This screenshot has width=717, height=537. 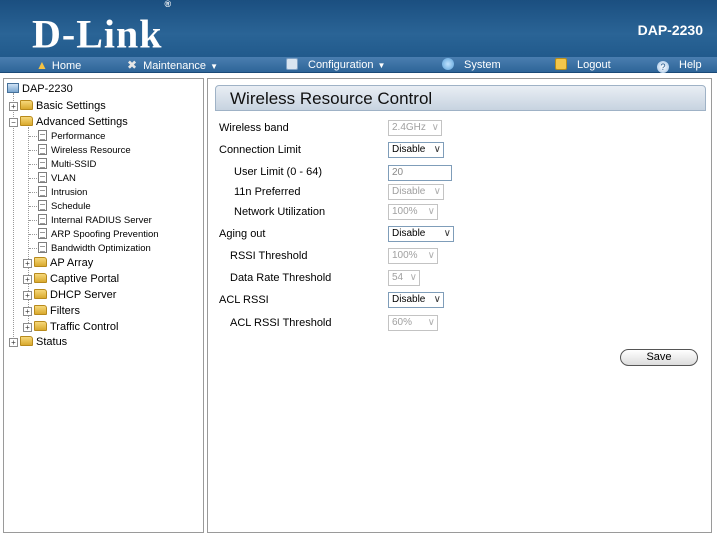 I want to click on tree-item-label: Performance, so click(x=78, y=136).